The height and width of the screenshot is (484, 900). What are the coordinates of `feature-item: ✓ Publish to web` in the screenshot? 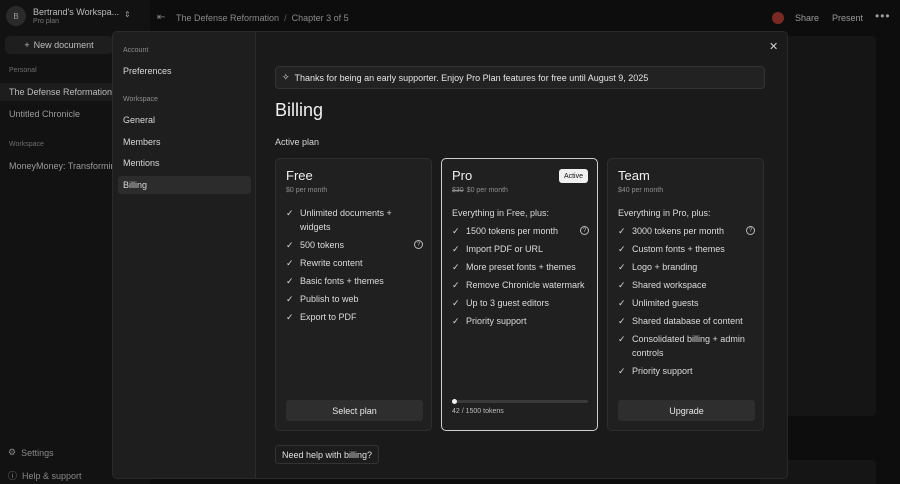 It's located at (322, 299).